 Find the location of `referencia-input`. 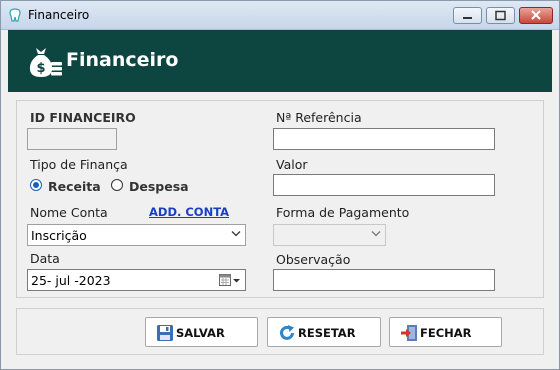

referencia-input is located at coordinates (384, 139).